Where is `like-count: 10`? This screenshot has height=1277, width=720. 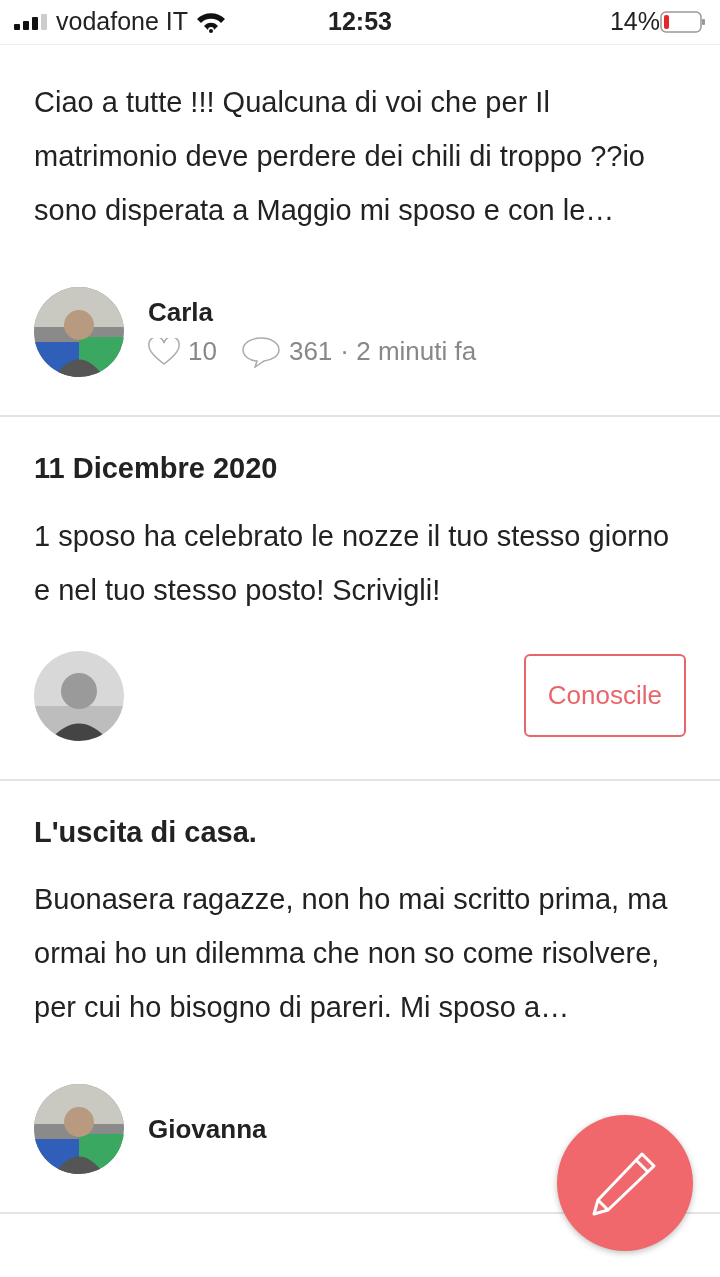 like-count: 10 is located at coordinates (202, 351).